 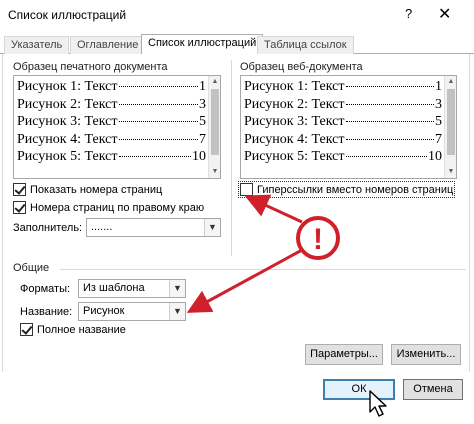 I want to click on hyperlinks-label: Гиперссылки вместо номеров страниц, so click(x=355, y=189).